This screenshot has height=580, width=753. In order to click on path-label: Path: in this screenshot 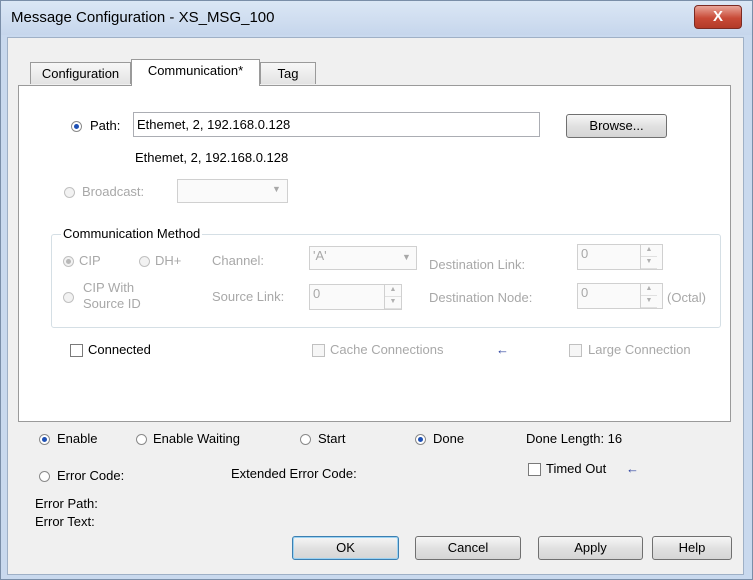, I will do `click(105, 125)`.